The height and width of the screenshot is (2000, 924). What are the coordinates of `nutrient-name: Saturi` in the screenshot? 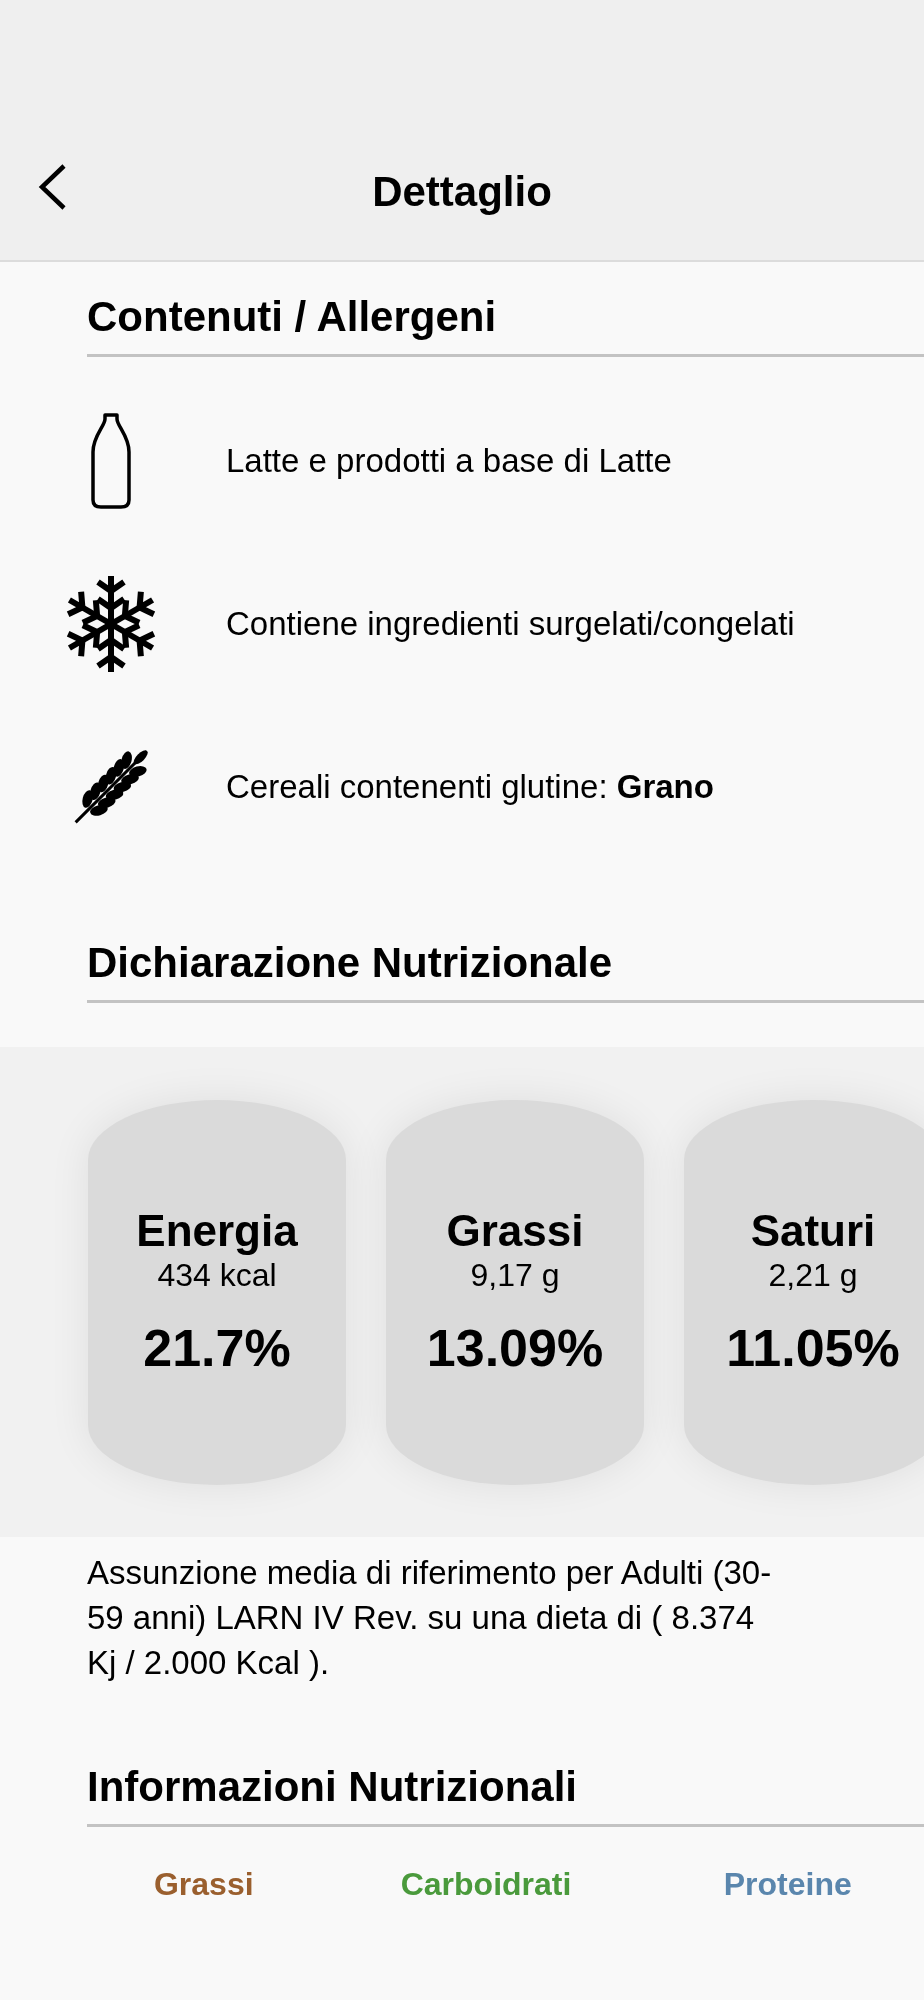 It's located at (813, 1231).